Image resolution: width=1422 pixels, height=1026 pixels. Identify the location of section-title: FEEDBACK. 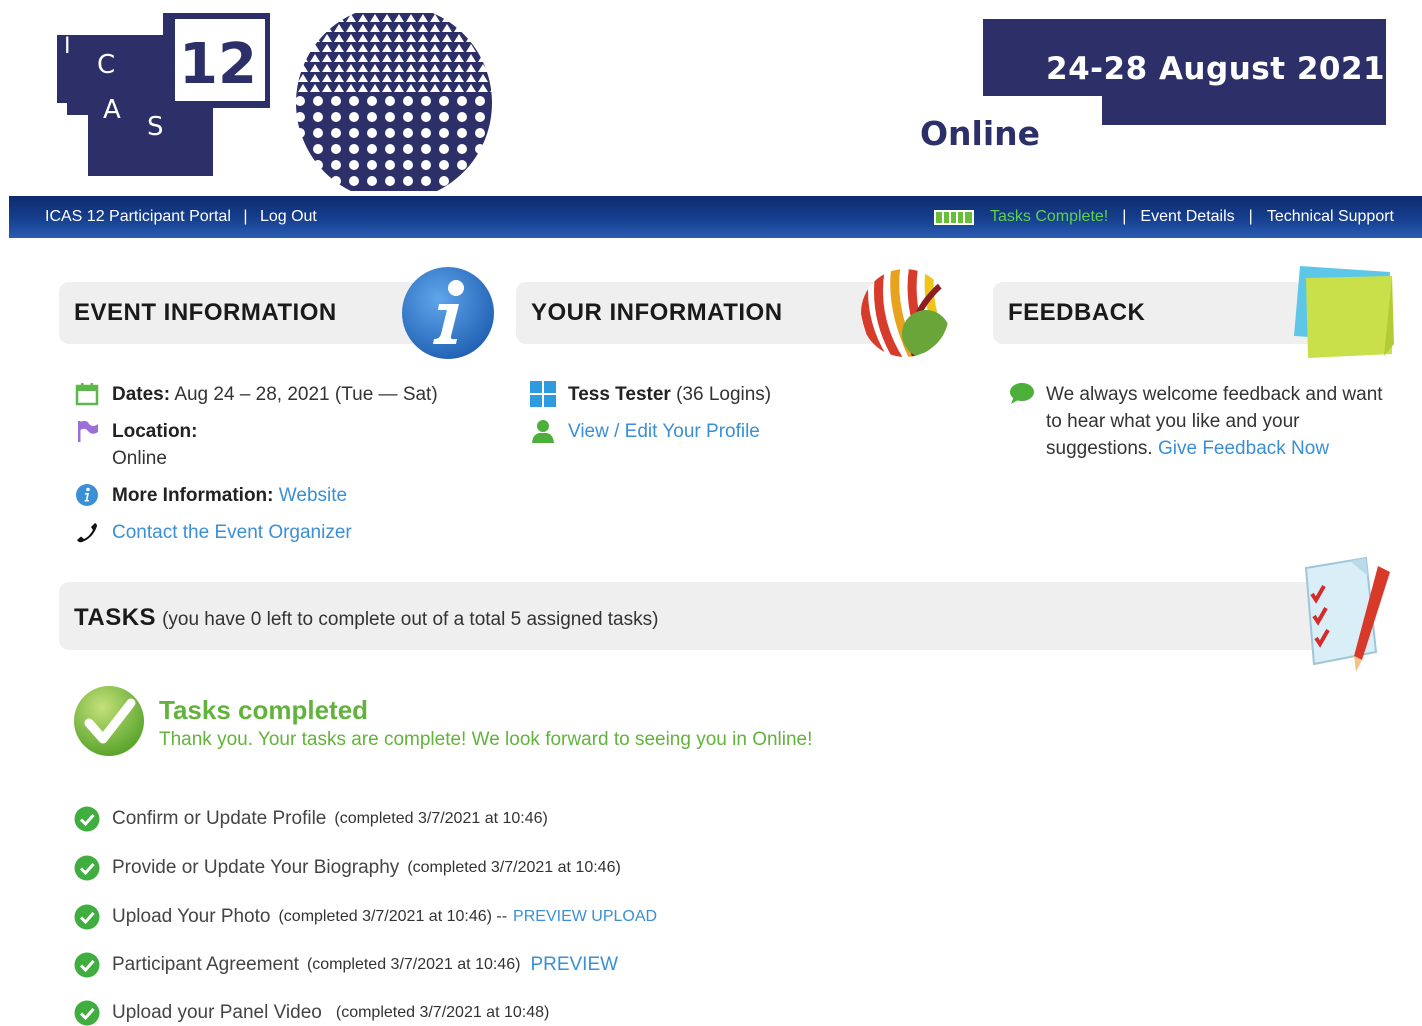
(1077, 312).